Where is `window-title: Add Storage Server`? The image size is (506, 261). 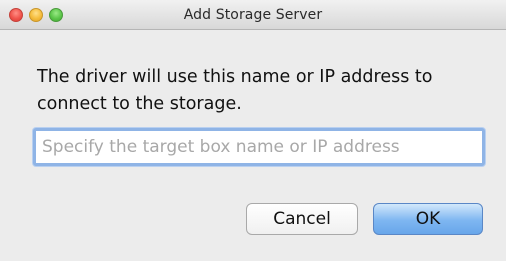 window-title: Add Storage Server is located at coordinates (253, 15).